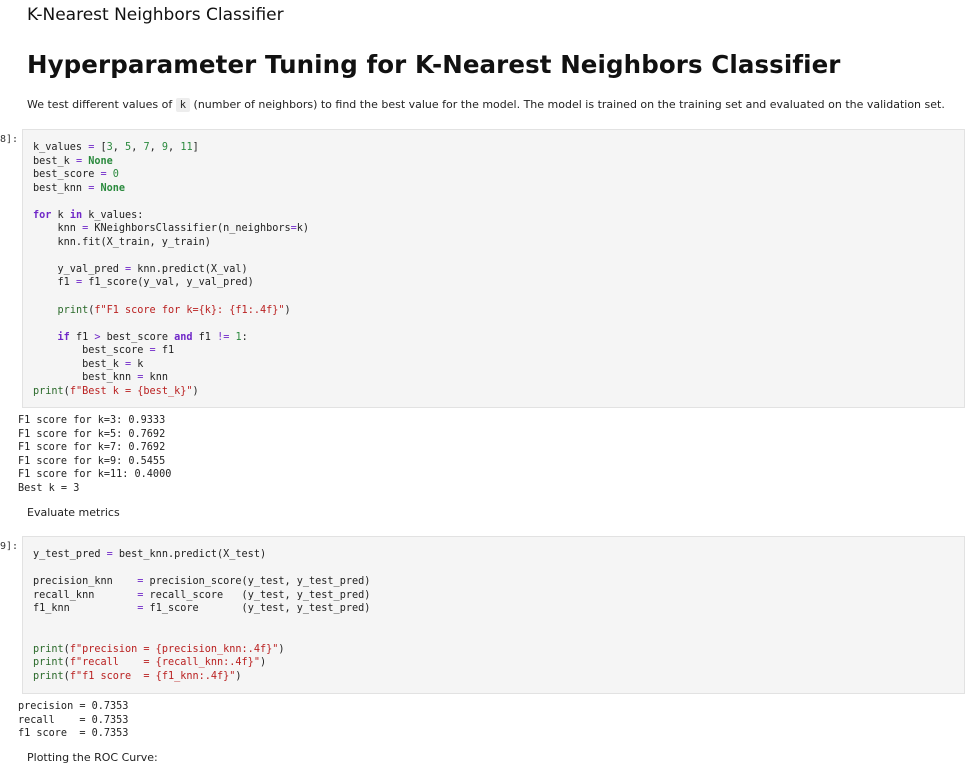 This screenshot has height=773, width=965. I want to click on intro-text-before: We test different values of, so click(101, 104).